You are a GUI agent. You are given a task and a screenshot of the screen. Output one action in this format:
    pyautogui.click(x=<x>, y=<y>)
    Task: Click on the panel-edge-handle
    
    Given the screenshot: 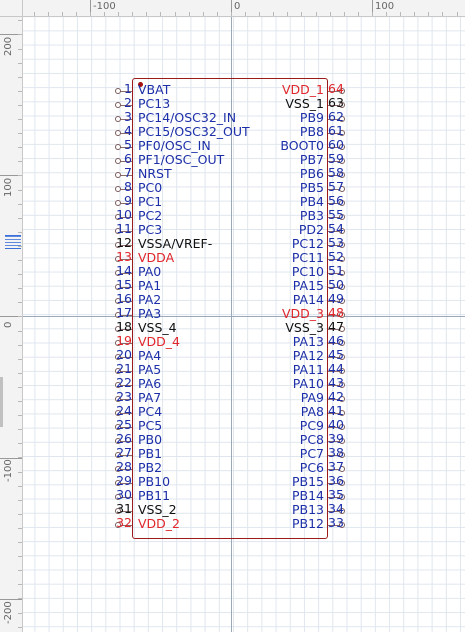 What is the action you would take?
    pyautogui.click(x=1, y=402)
    